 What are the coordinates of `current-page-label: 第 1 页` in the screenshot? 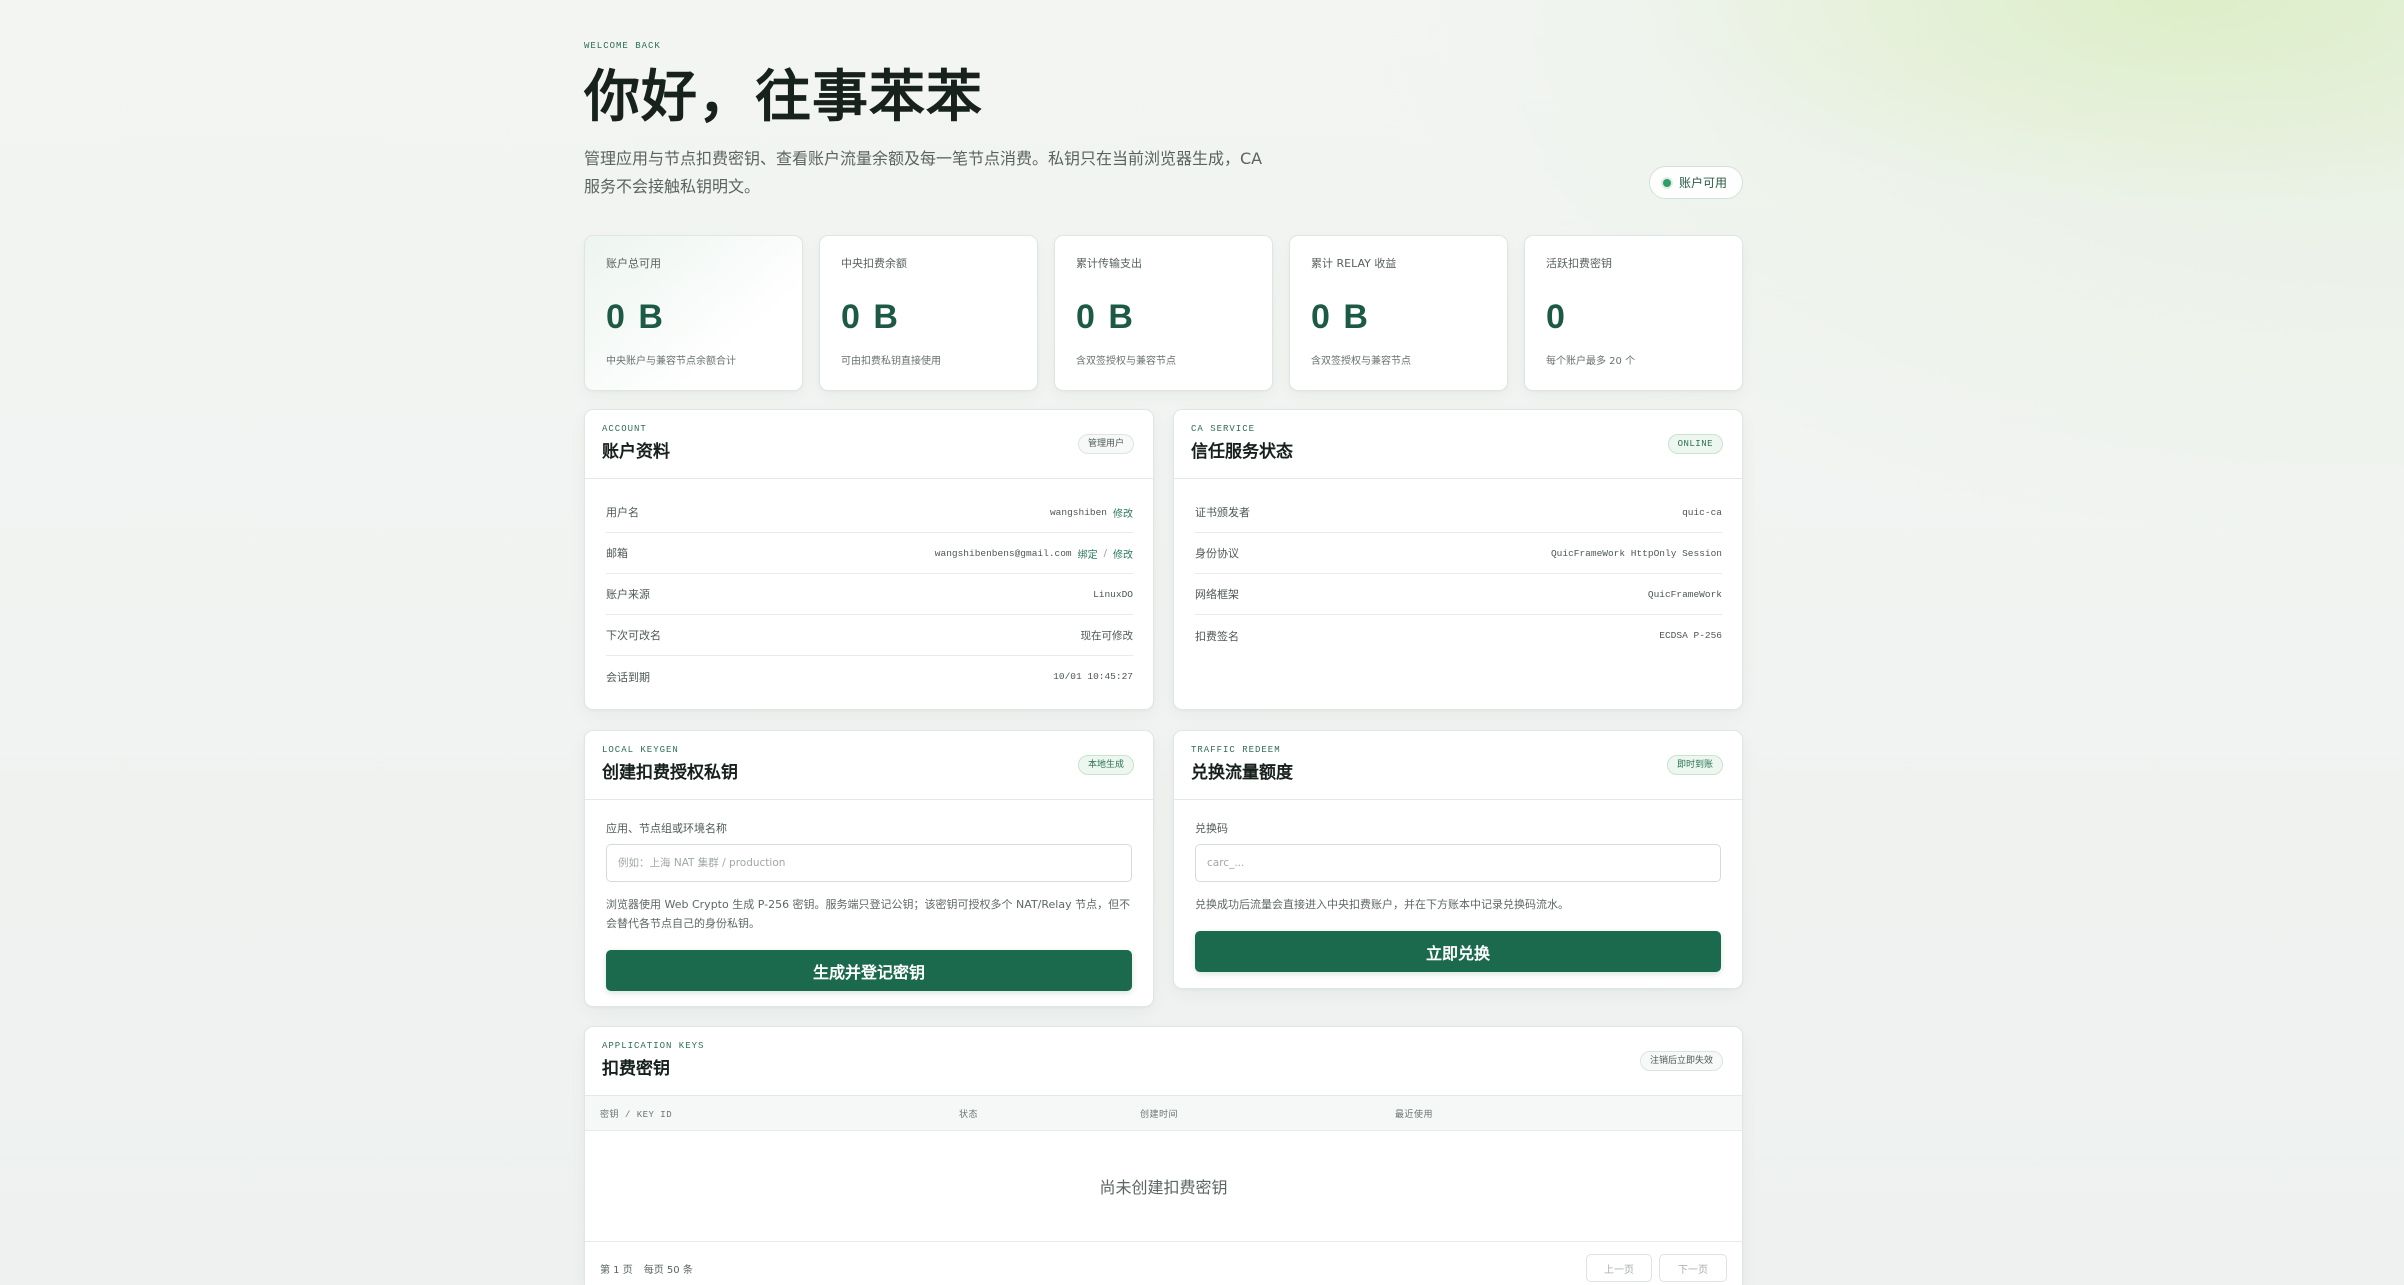 It's located at (616, 1270).